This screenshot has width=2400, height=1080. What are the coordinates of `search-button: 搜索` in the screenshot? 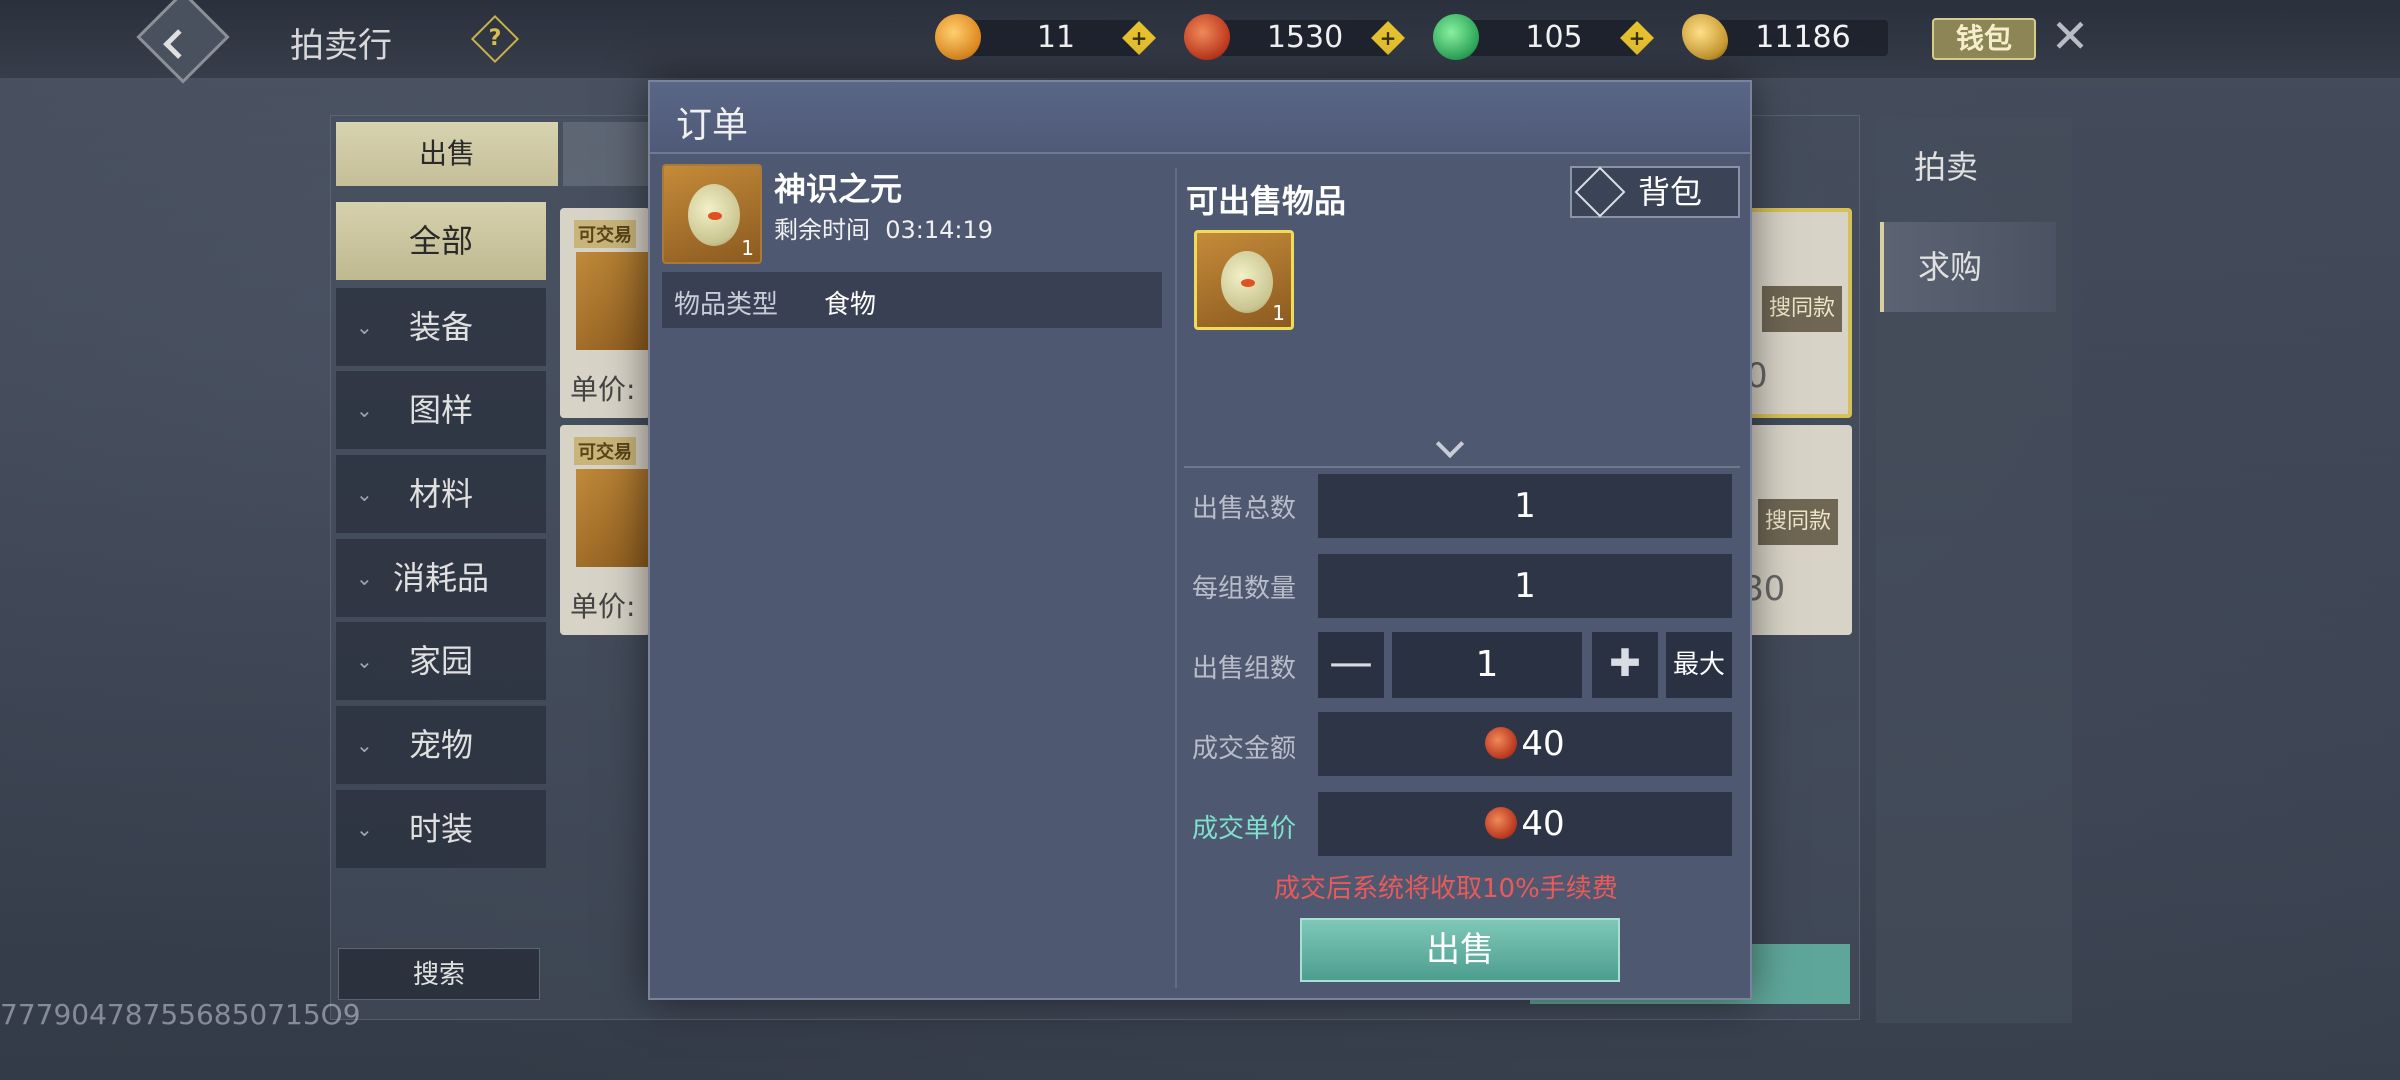 It's located at (439, 974).